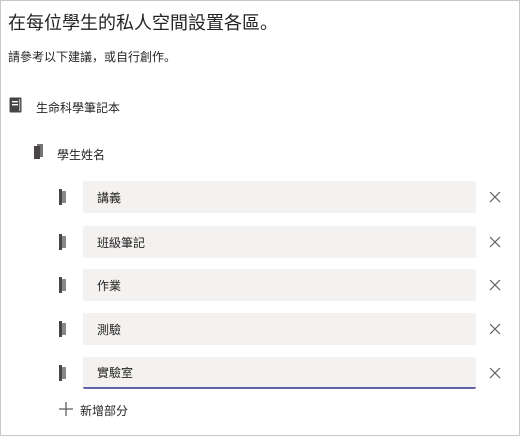 Image resolution: width=520 pixels, height=436 pixels. I want to click on page-title: 在每位學生的私人空間設置各區。, so click(143, 23).